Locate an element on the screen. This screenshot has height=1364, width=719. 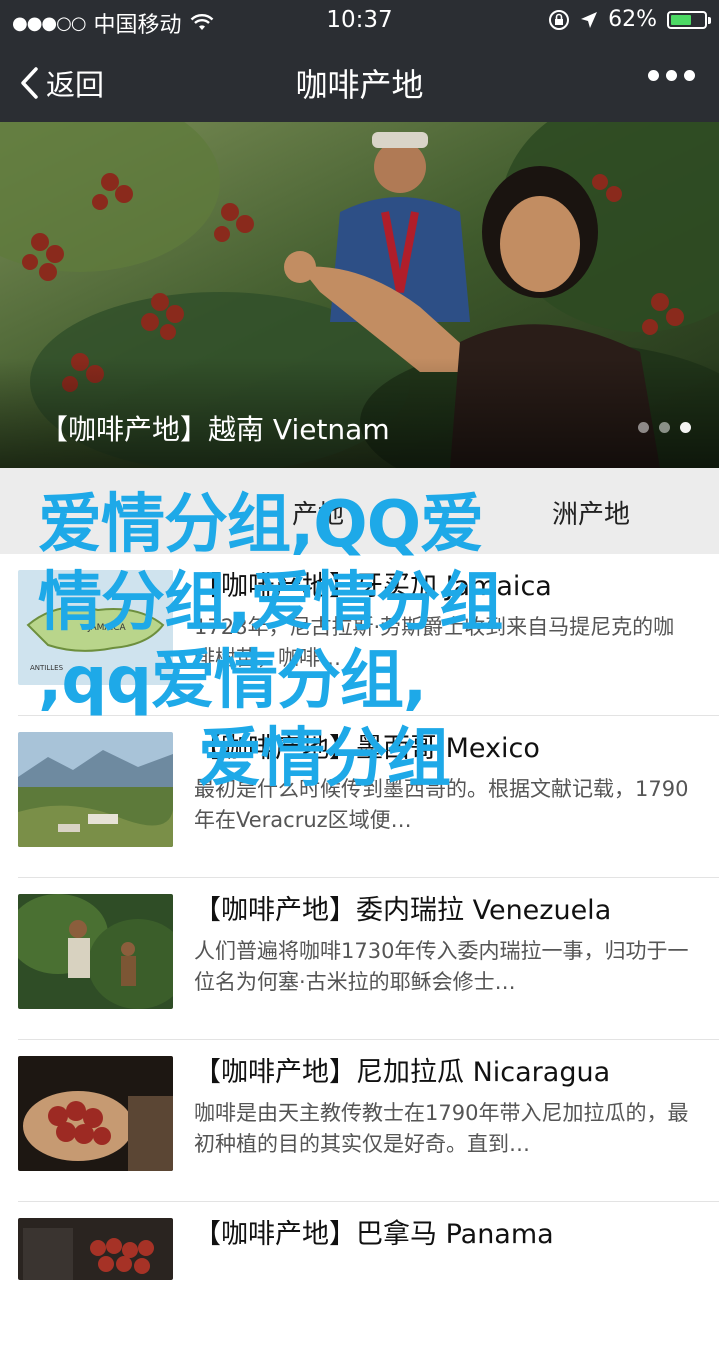
top-bar: ●●●○○ 中国移动 10:37 62% 返回 咖啡产地 is located at coordinates (359, 61).